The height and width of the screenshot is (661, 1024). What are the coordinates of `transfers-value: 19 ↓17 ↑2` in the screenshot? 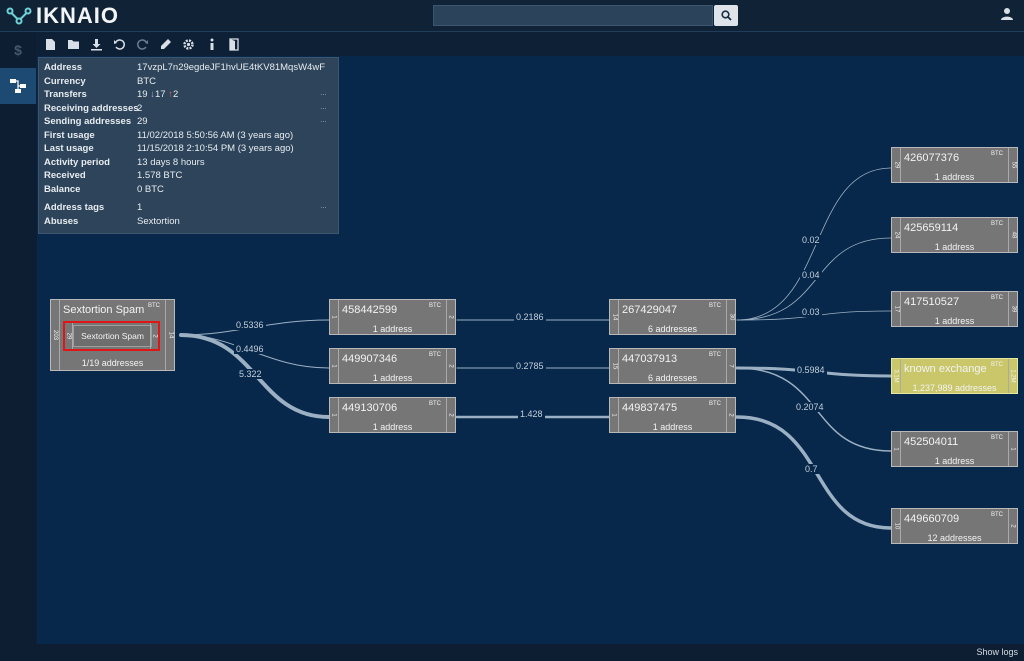 It's located at (157, 94).